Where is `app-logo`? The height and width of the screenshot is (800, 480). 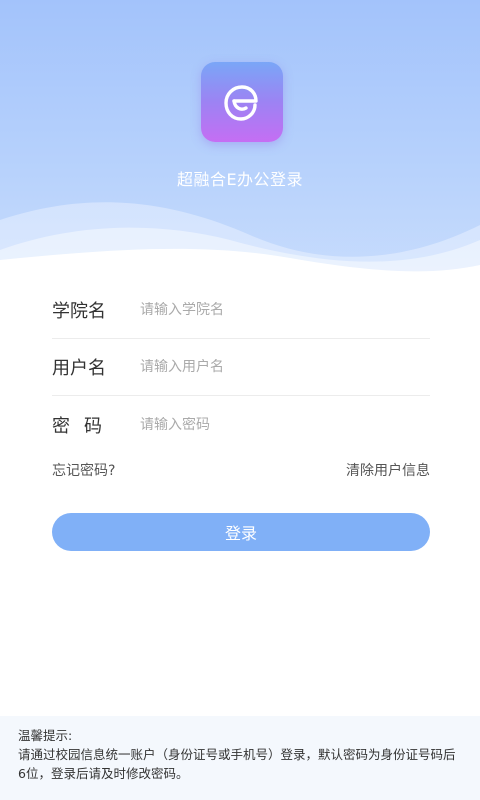
app-logo is located at coordinates (242, 102).